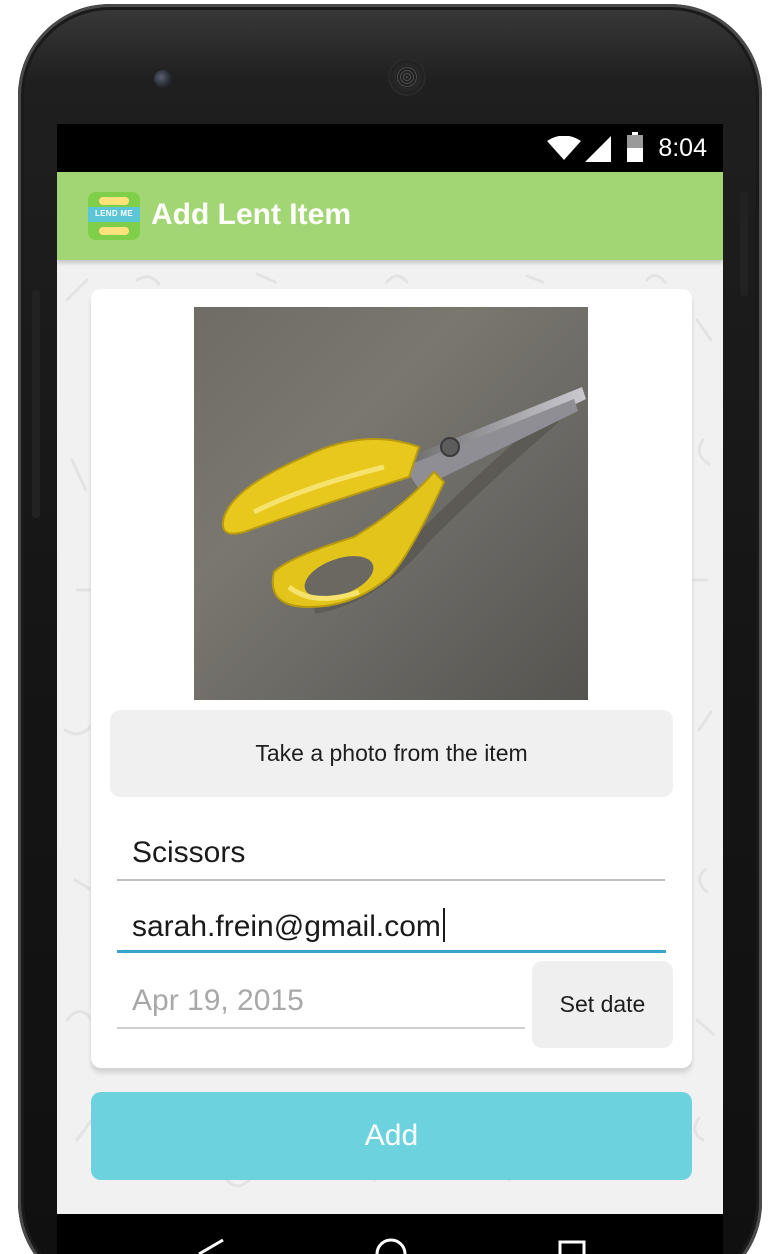 The height and width of the screenshot is (1254, 780). What do you see at coordinates (564, 148) in the screenshot?
I see `wifi-icon` at bounding box center [564, 148].